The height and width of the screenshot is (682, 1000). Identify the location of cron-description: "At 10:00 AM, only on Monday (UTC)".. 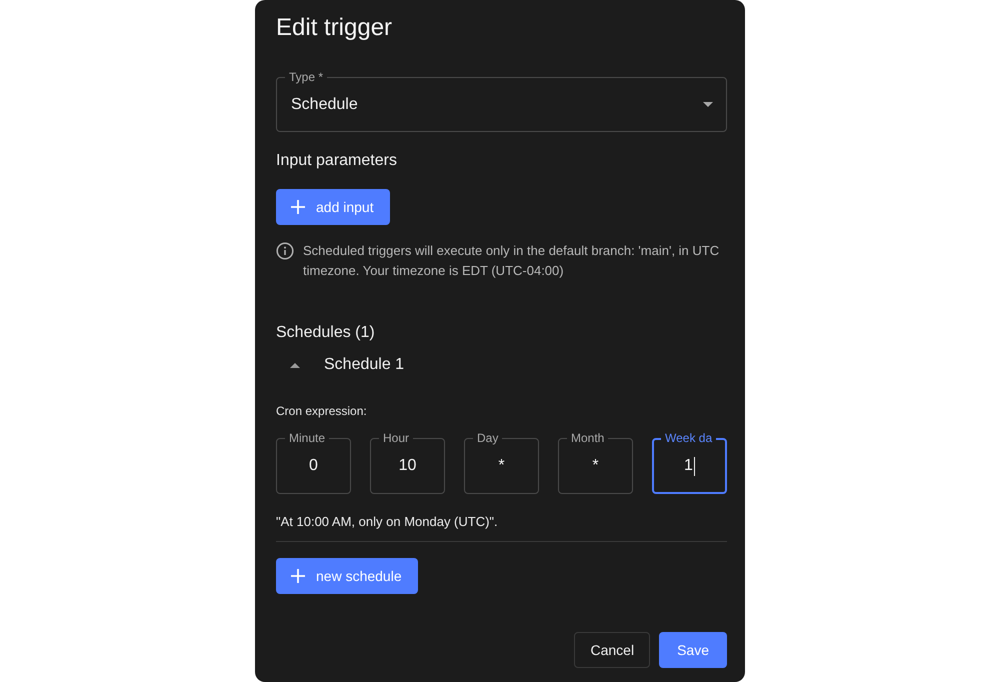
(387, 522).